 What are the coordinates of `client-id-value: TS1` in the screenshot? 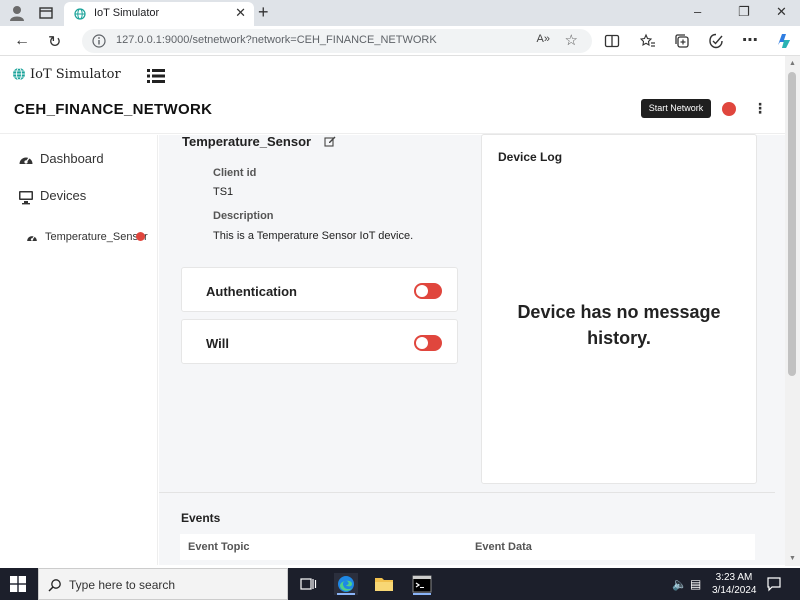 It's located at (223, 192).